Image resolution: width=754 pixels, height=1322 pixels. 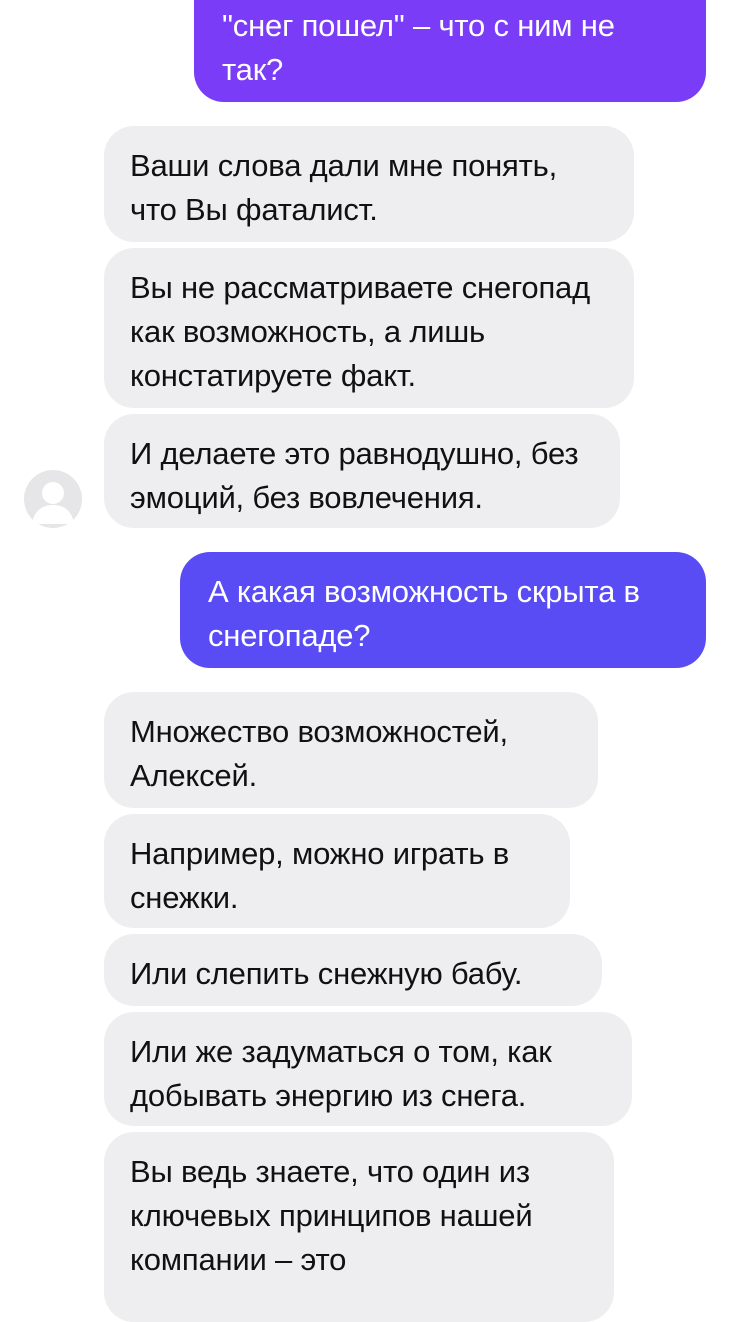 I want to click on user-silhouette-icon, so click(x=53, y=503).